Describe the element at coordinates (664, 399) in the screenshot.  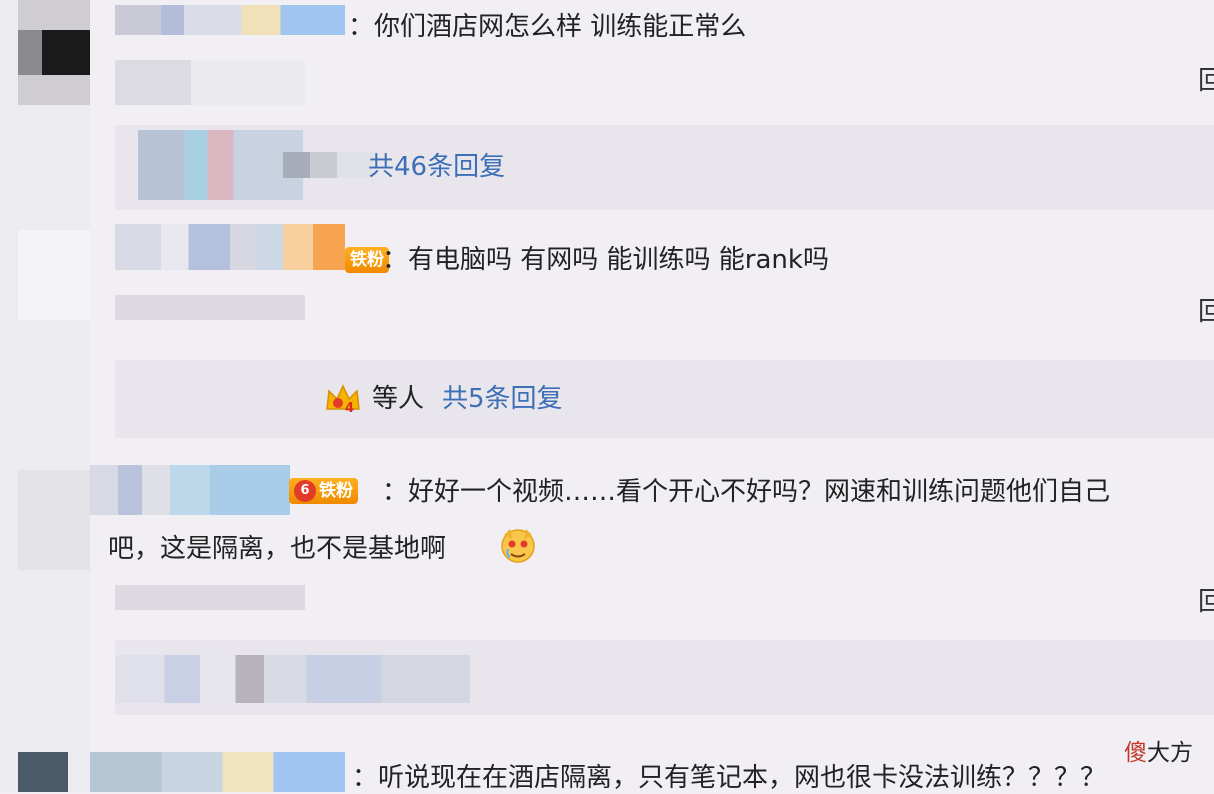
I see `replies-panel` at that location.